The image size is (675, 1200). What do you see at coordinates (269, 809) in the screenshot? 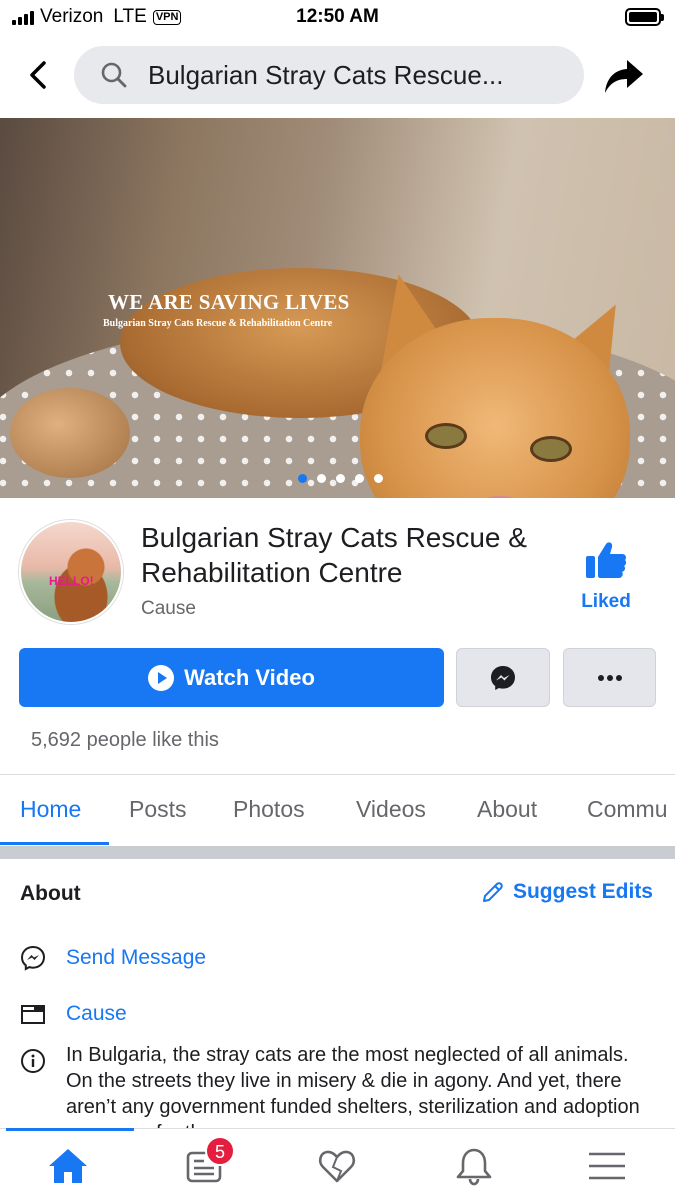
I see `tab-photos: Photos` at bounding box center [269, 809].